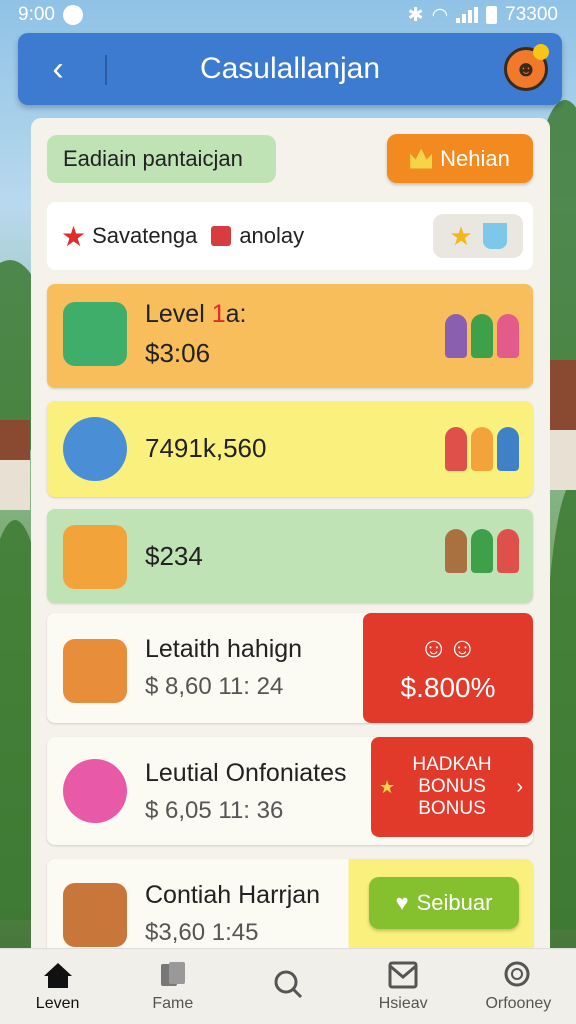 The image size is (576, 1024). Describe the element at coordinates (461, 235) in the screenshot. I see `gold-star-icon: ★` at that location.